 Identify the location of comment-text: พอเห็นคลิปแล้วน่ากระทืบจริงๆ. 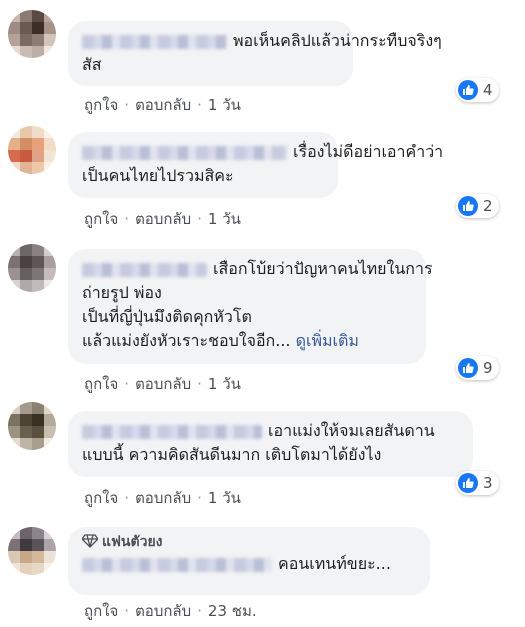
(262, 41).